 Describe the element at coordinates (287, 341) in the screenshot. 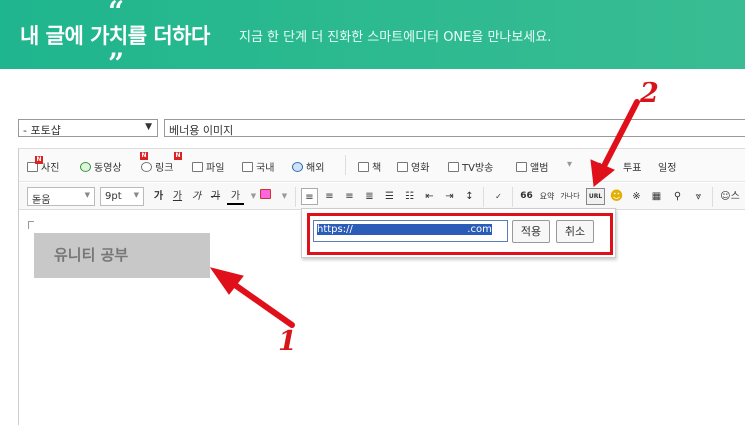

I see `annotation-number-1: 1` at that location.